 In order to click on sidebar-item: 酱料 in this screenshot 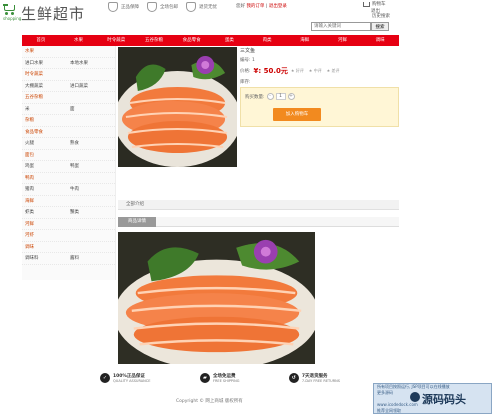, I will do `click(92, 258)`.